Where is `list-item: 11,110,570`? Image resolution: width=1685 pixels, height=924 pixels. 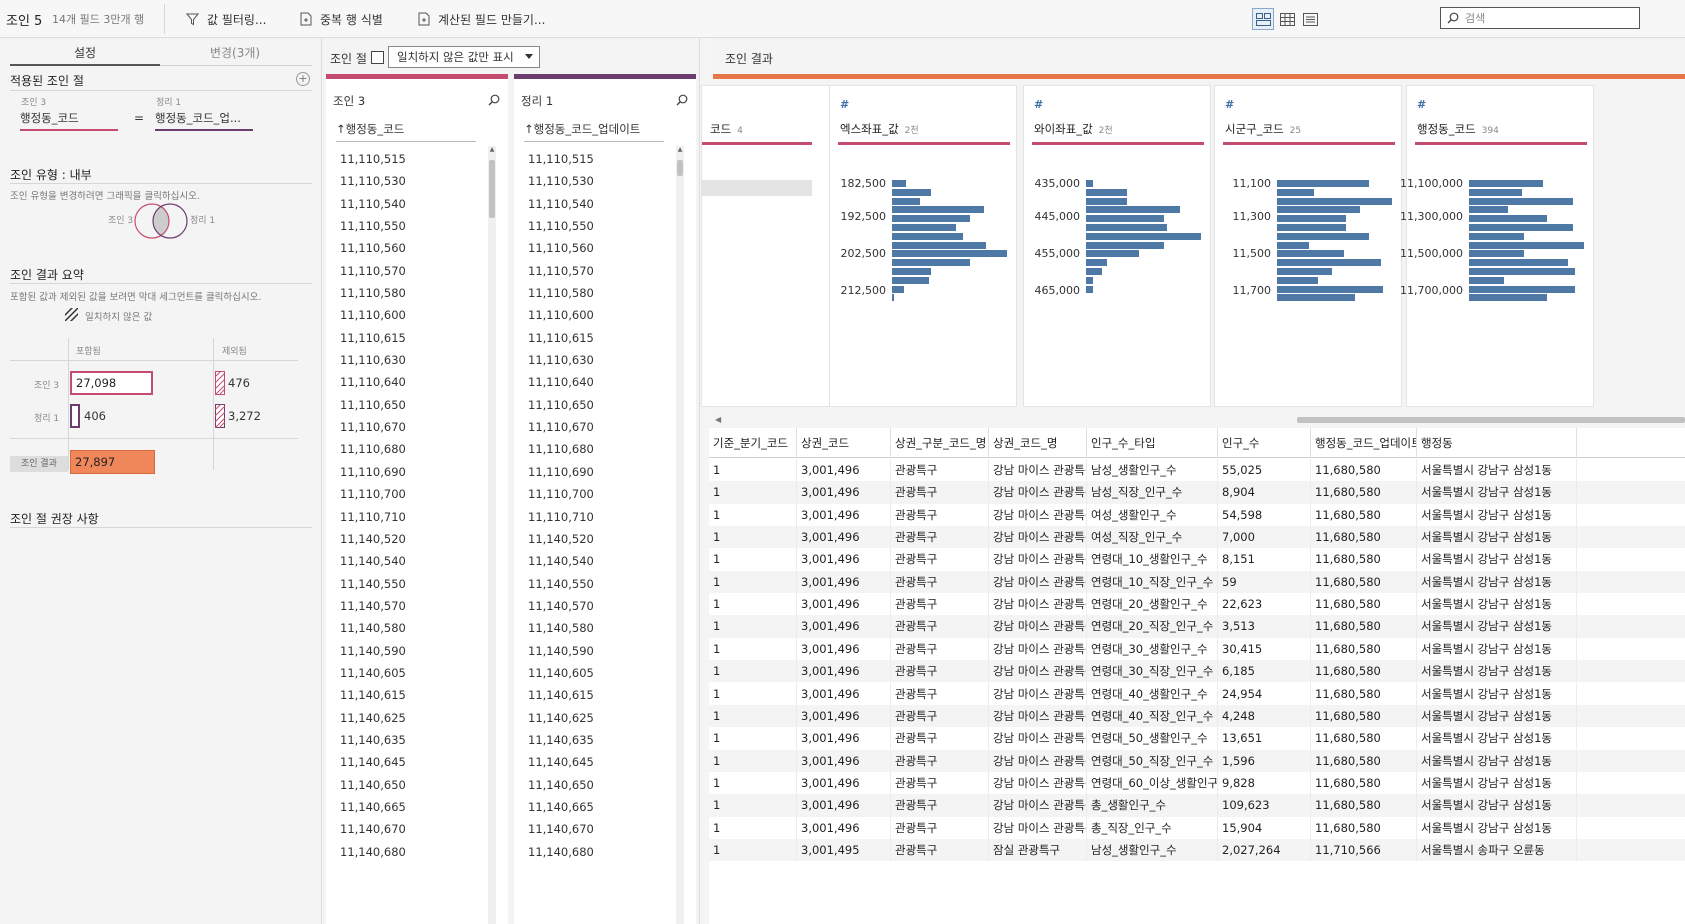 list-item: 11,110,570 is located at coordinates (373, 271).